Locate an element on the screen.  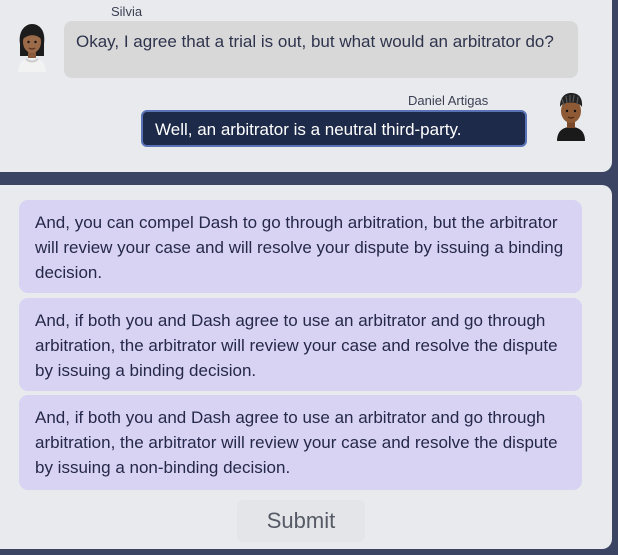
incoming-speaker-name: Silvia is located at coordinates (127, 11).